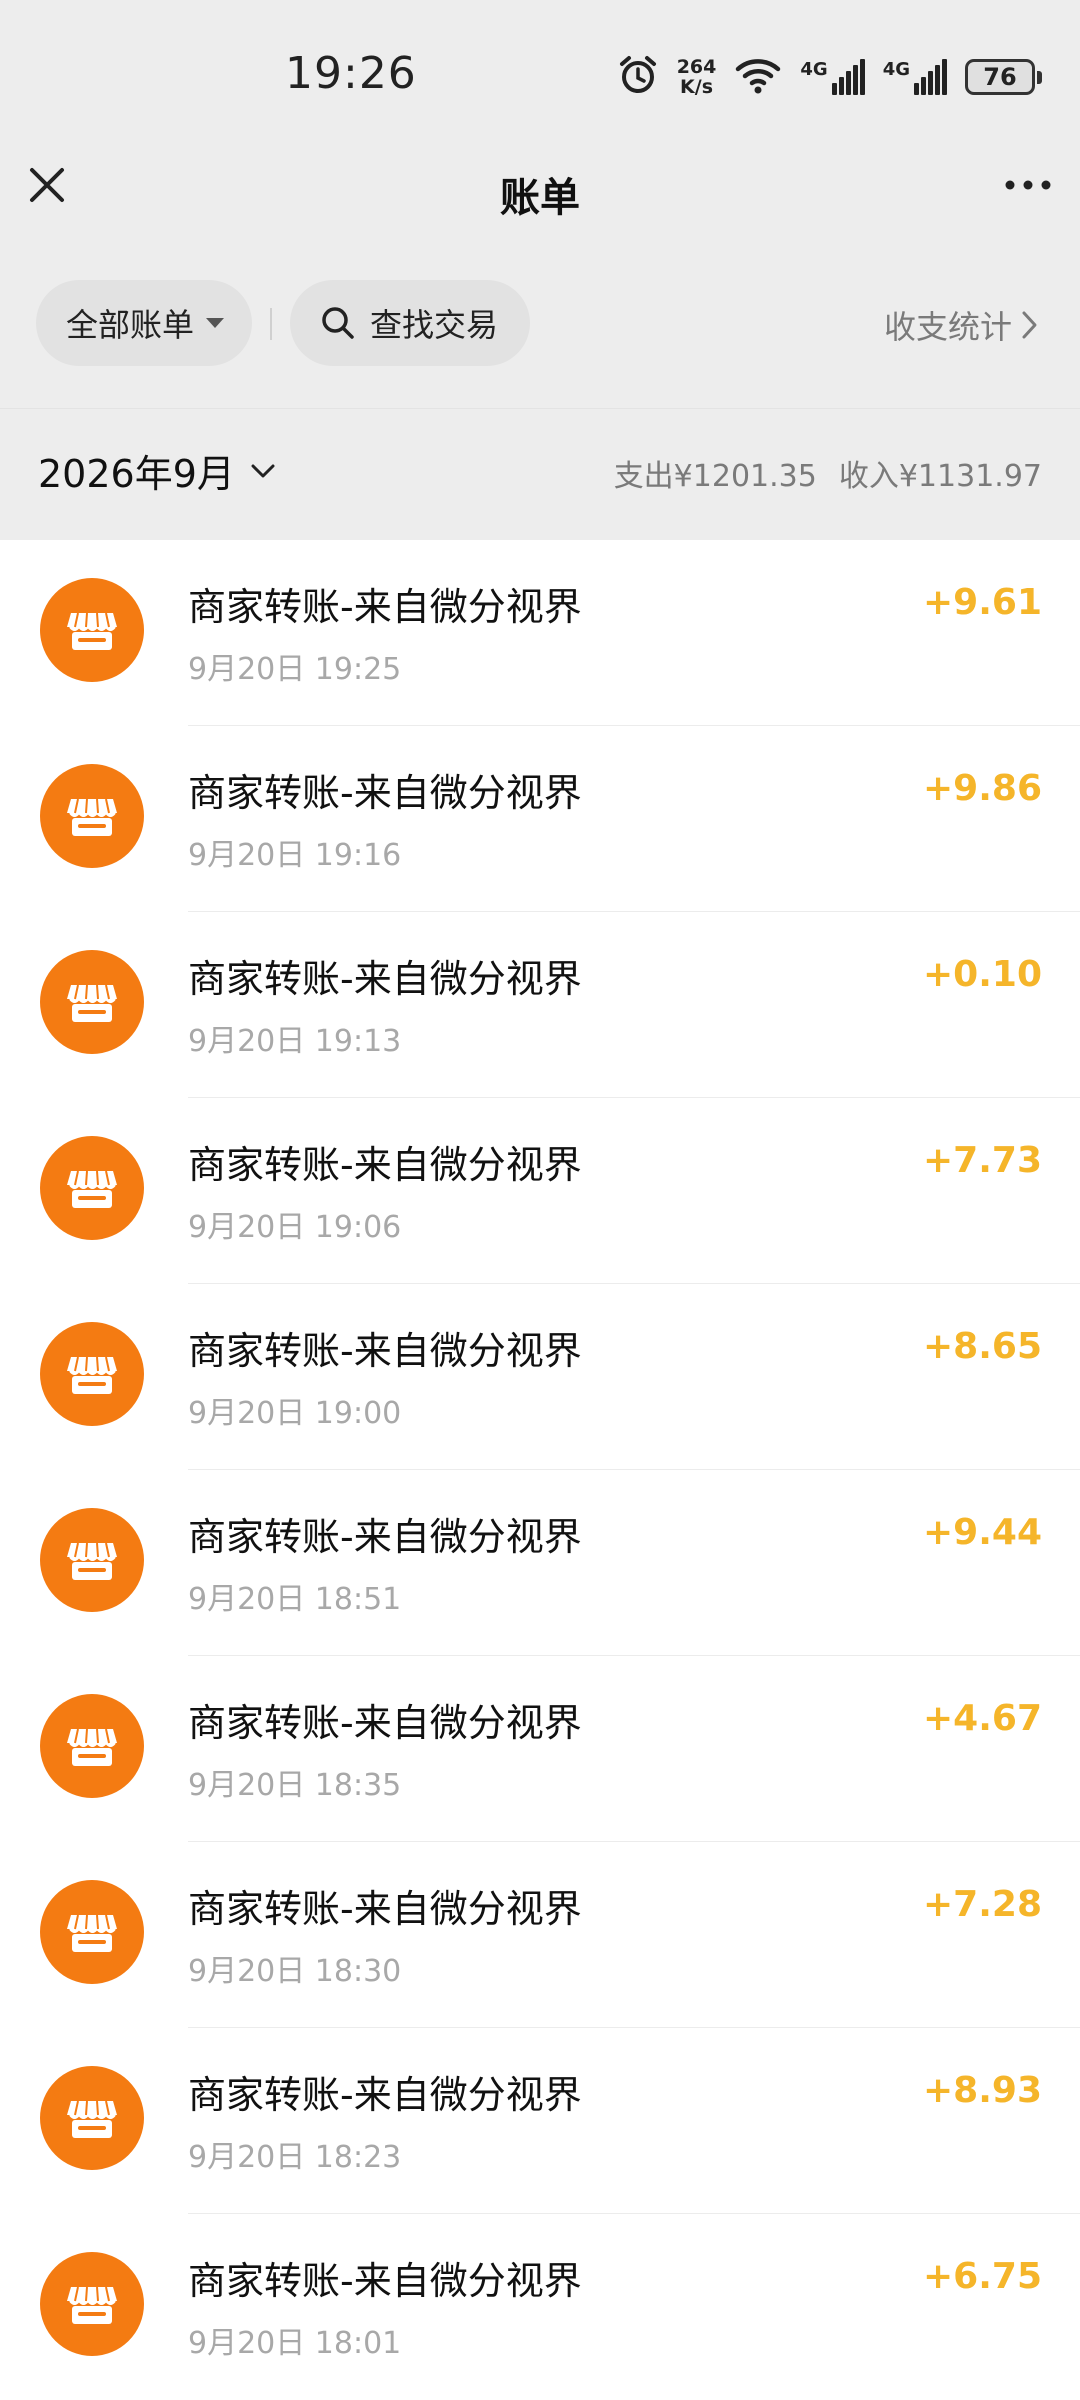  What do you see at coordinates (1028, 185) in the screenshot?
I see `more-icon` at bounding box center [1028, 185].